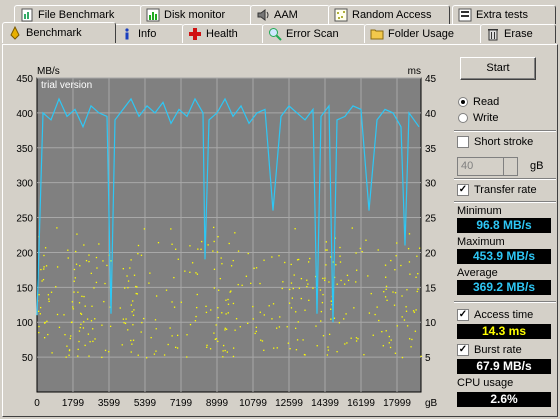 The width and height of the screenshot is (560, 419). I want to click on tab-disk-monitor: Disk monitor, so click(196, 14).